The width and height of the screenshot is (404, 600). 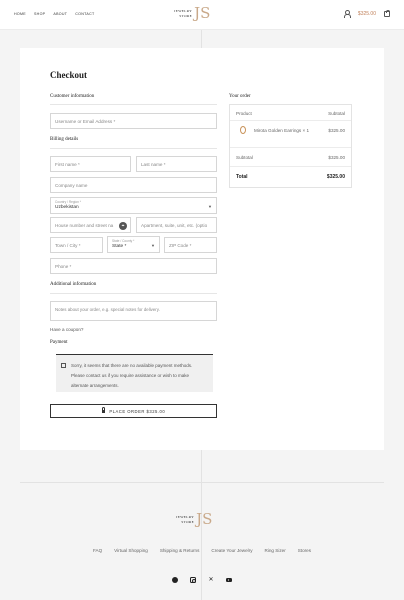 I want to click on apartment-field: Apartment, suite, unit, etc. (optio, so click(x=176, y=225).